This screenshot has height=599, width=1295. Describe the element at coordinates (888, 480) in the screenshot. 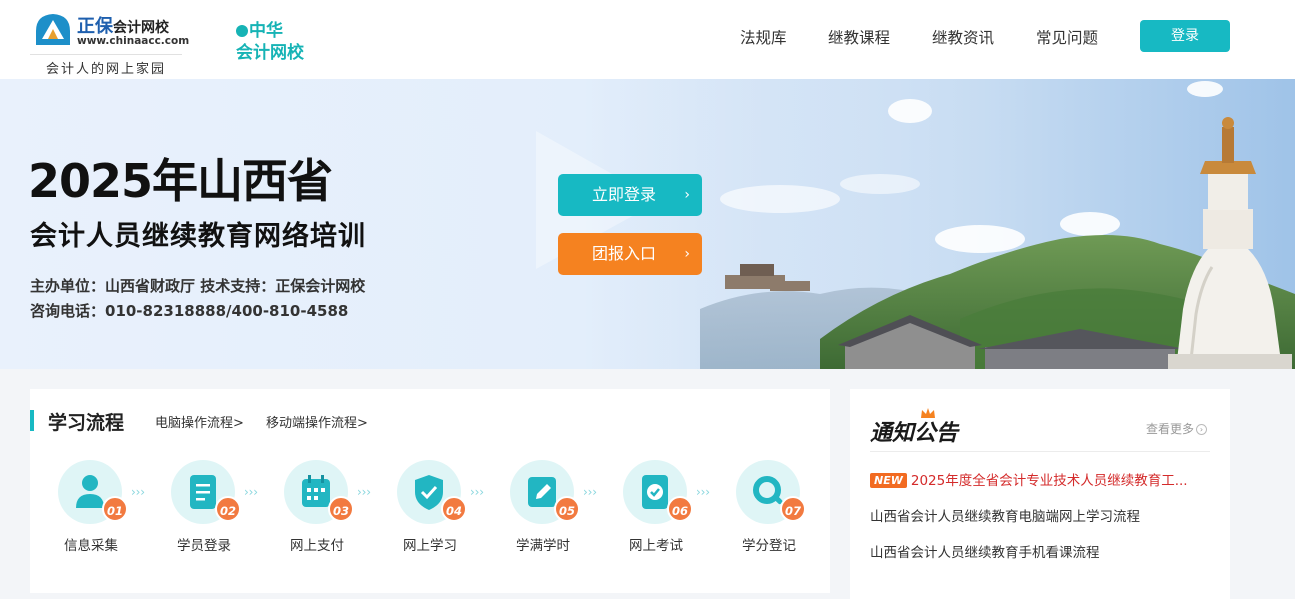

I see `new-badge: NEW` at that location.